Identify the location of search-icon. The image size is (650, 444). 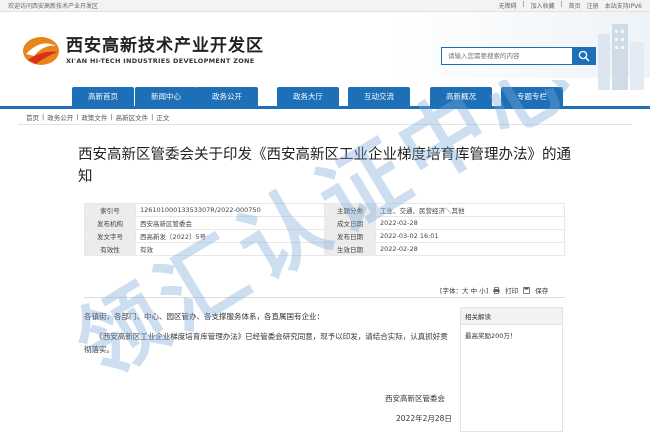
(584, 56).